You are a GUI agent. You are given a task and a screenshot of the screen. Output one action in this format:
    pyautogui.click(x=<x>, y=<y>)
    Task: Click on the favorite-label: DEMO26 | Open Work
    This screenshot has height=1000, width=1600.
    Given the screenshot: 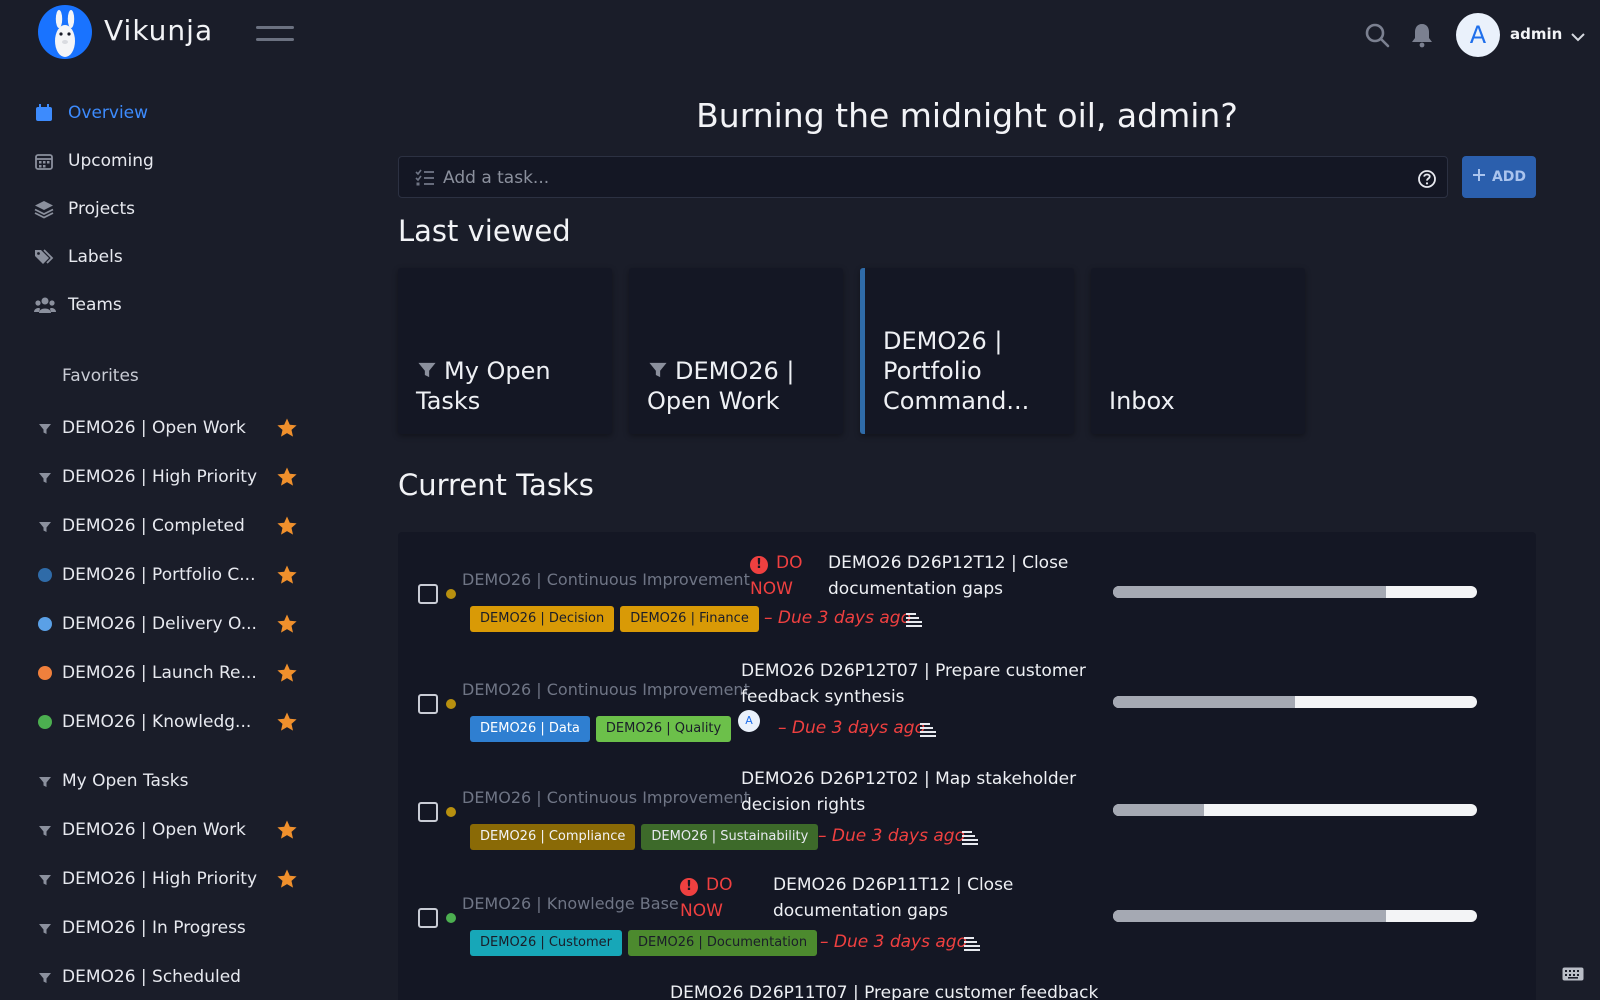 What is the action you would take?
    pyautogui.click(x=154, y=428)
    